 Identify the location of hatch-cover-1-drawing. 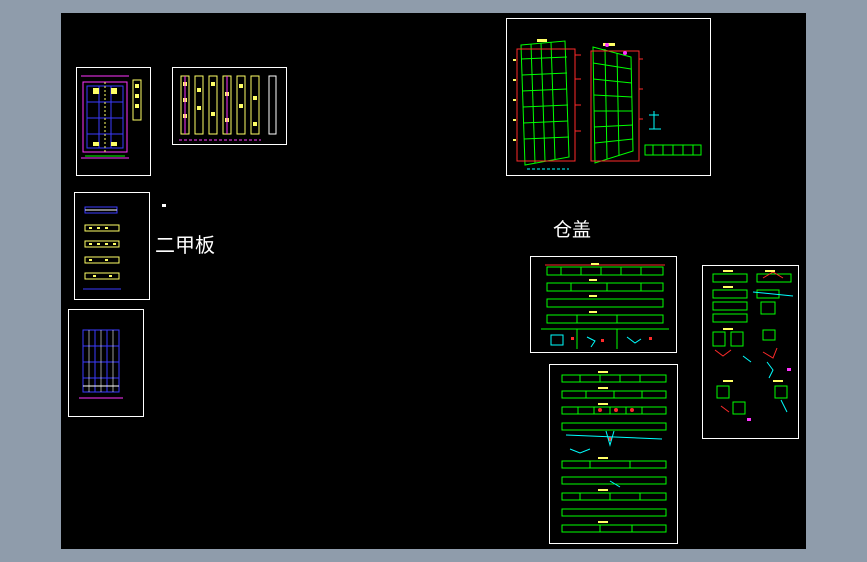
(605, 306).